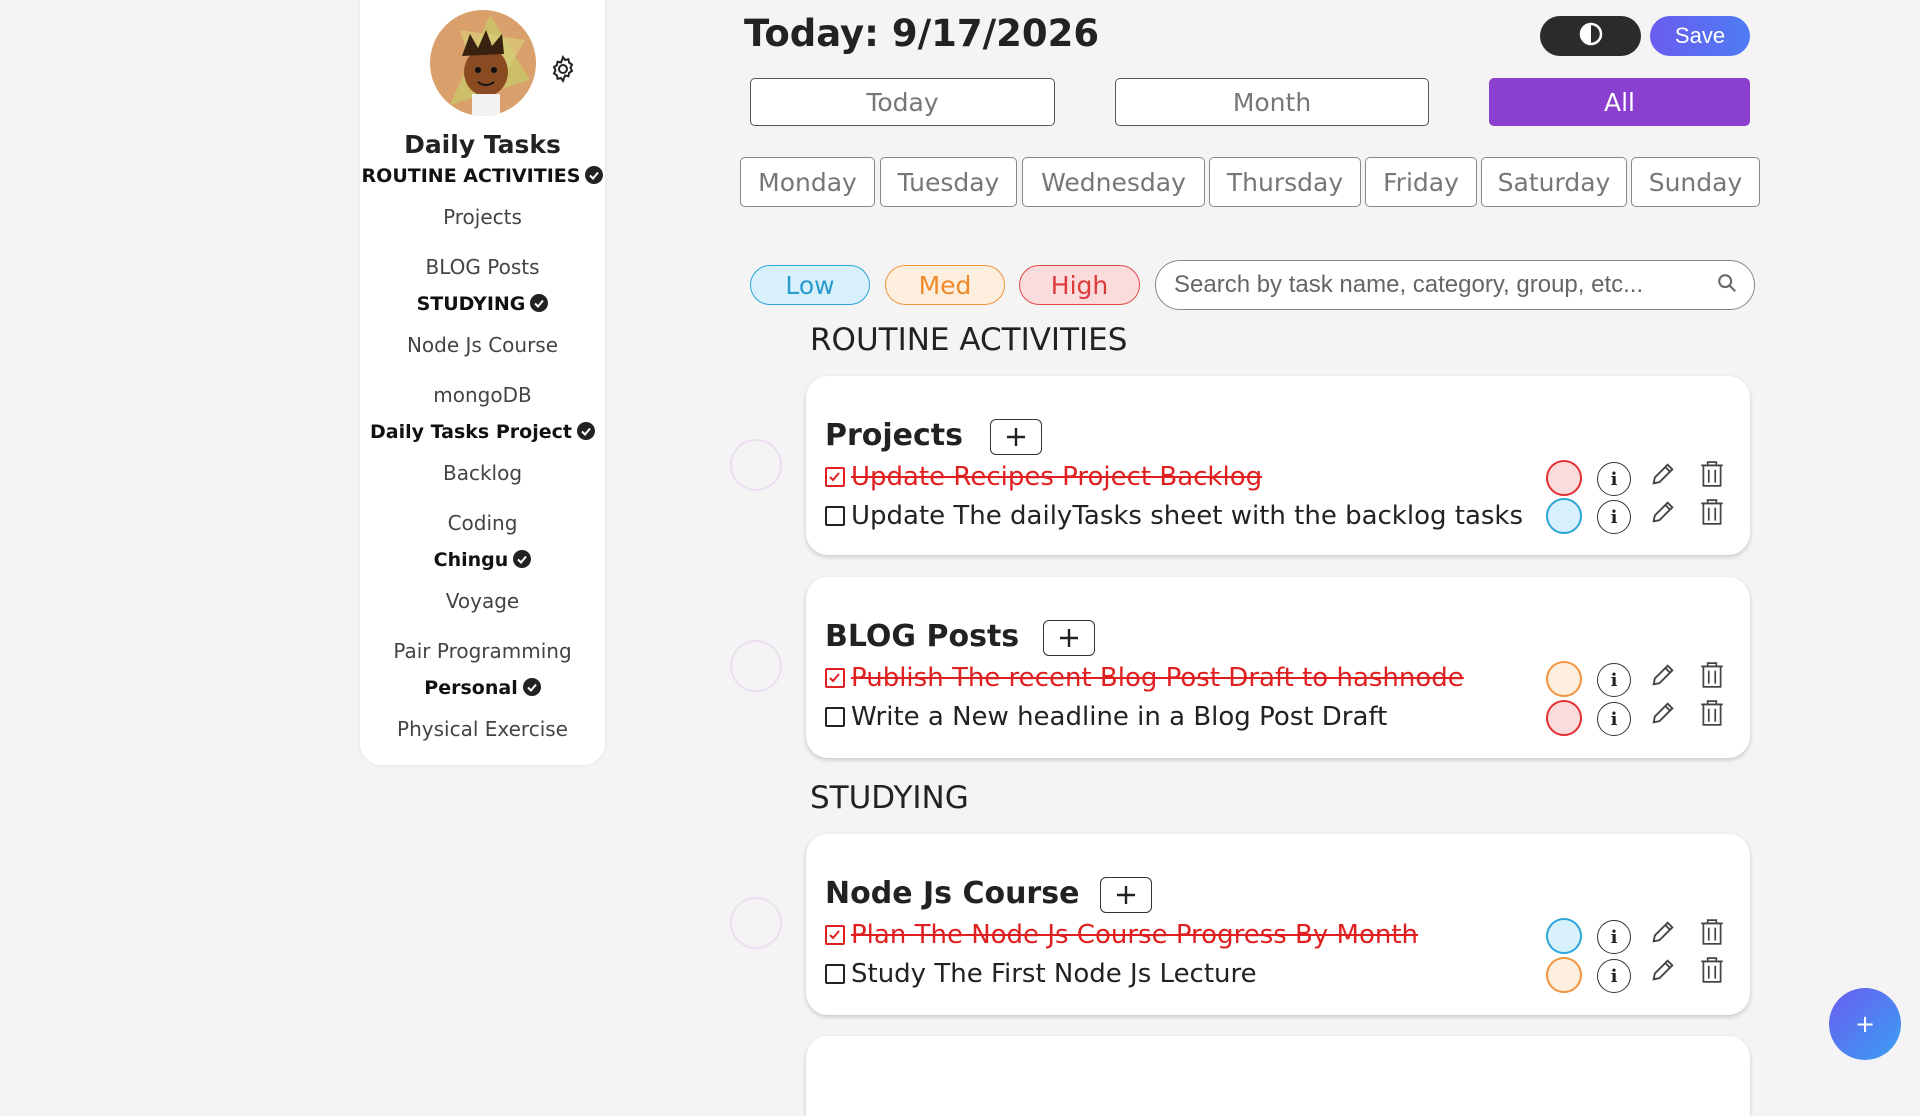  What do you see at coordinates (945, 285) in the screenshot?
I see `priority-med-filter: Med` at bounding box center [945, 285].